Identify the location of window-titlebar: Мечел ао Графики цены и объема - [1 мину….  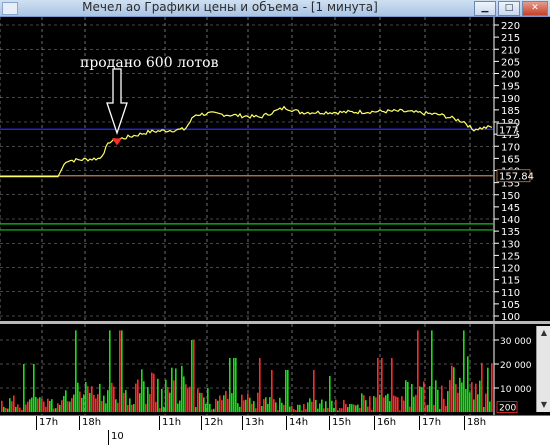
(275, 8).